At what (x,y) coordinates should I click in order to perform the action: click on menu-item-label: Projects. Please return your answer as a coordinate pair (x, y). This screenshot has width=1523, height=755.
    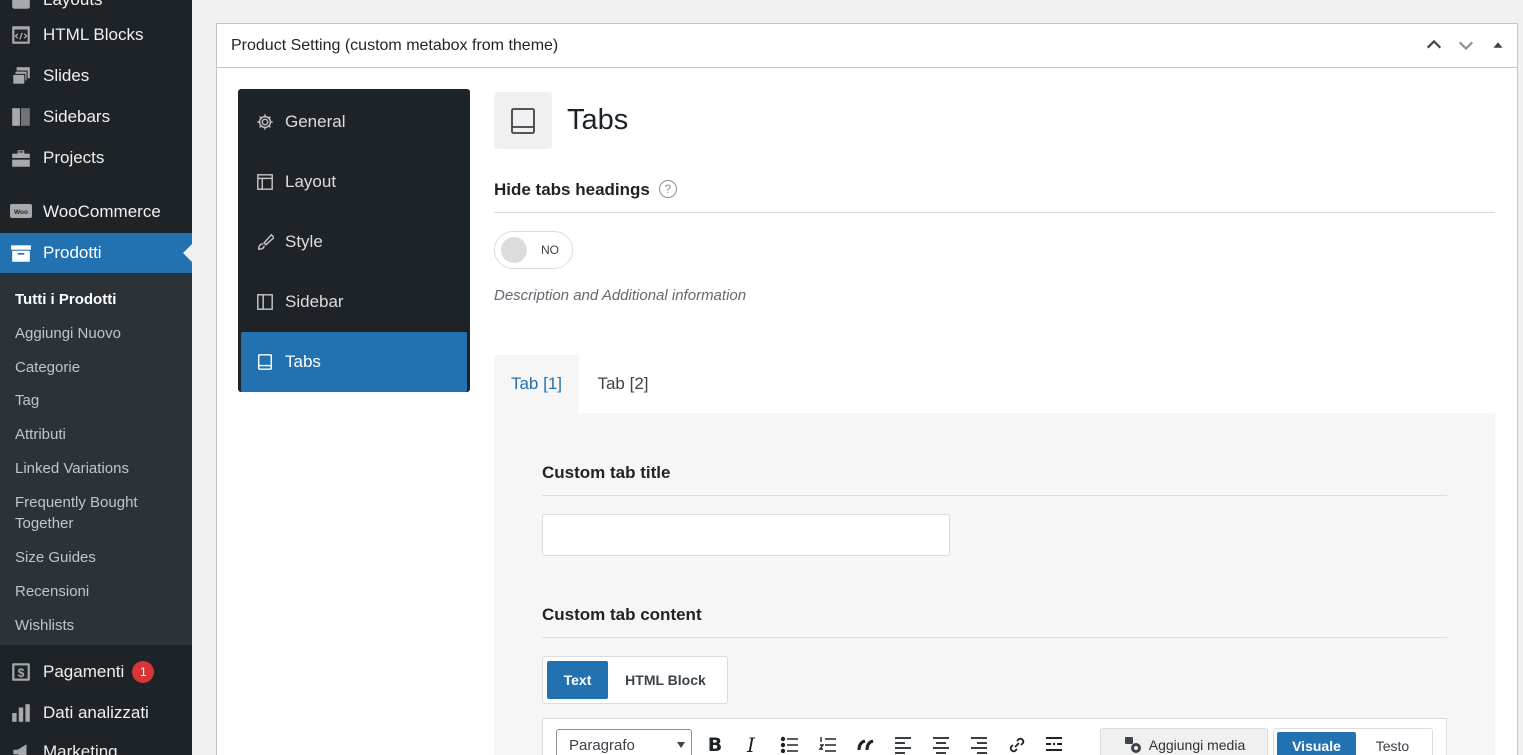
    Looking at the image, I should click on (74, 157).